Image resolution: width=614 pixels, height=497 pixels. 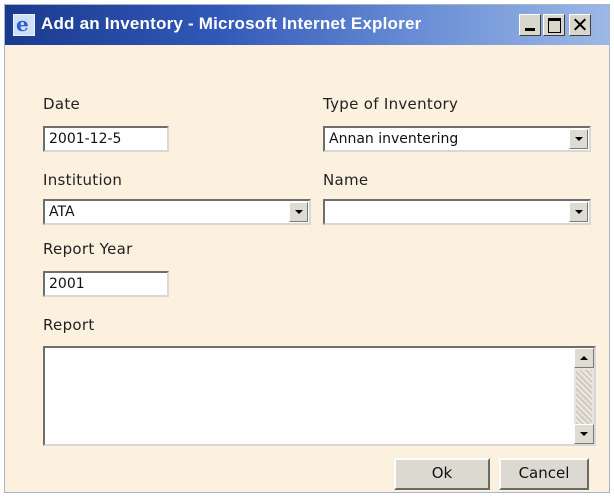 What do you see at coordinates (391, 104) in the screenshot?
I see `type-of-inventory-label: Type of Inventory` at bounding box center [391, 104].